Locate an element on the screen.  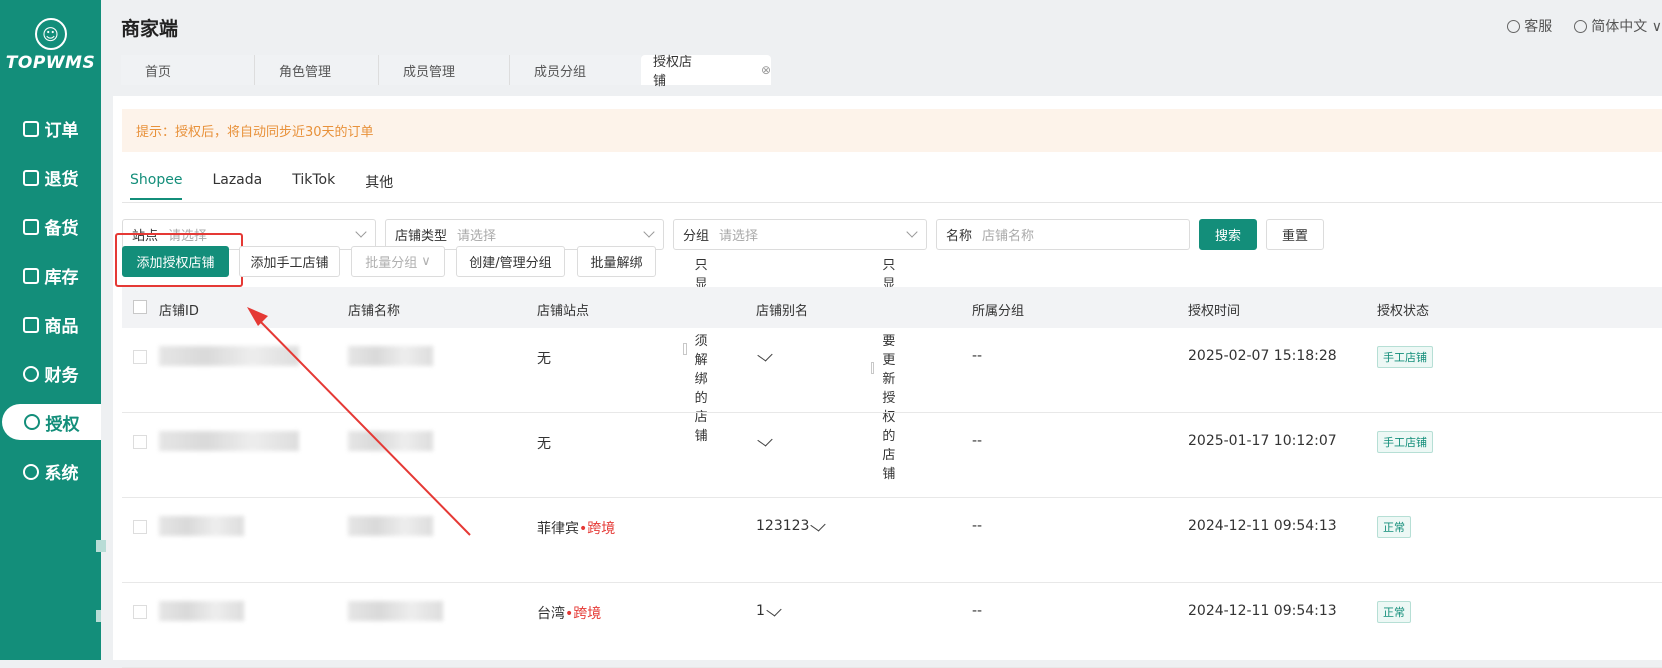
sidebar: ☺ TOPWMS 订单 退货 备货 库存 商品 财务 授权 系统 is located at coordinates (50, 330).